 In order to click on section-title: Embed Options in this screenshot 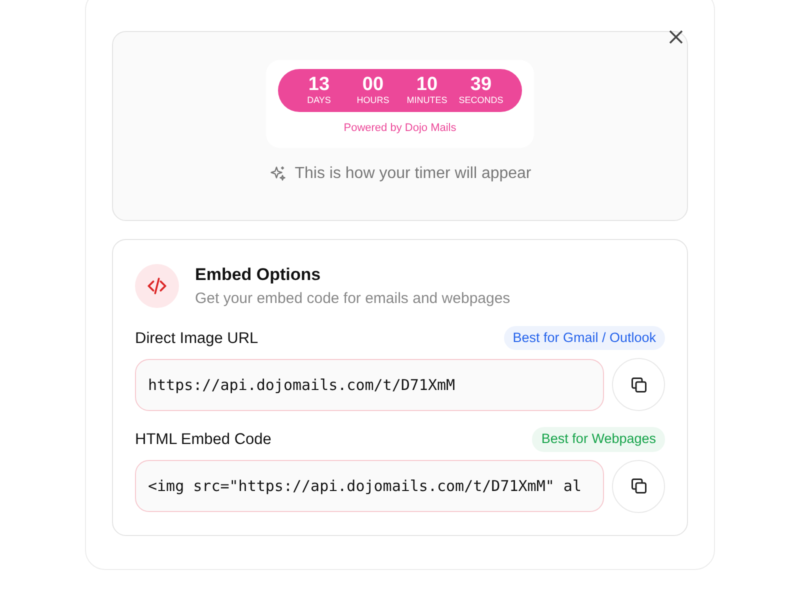, I will do `click(258, 275)`.